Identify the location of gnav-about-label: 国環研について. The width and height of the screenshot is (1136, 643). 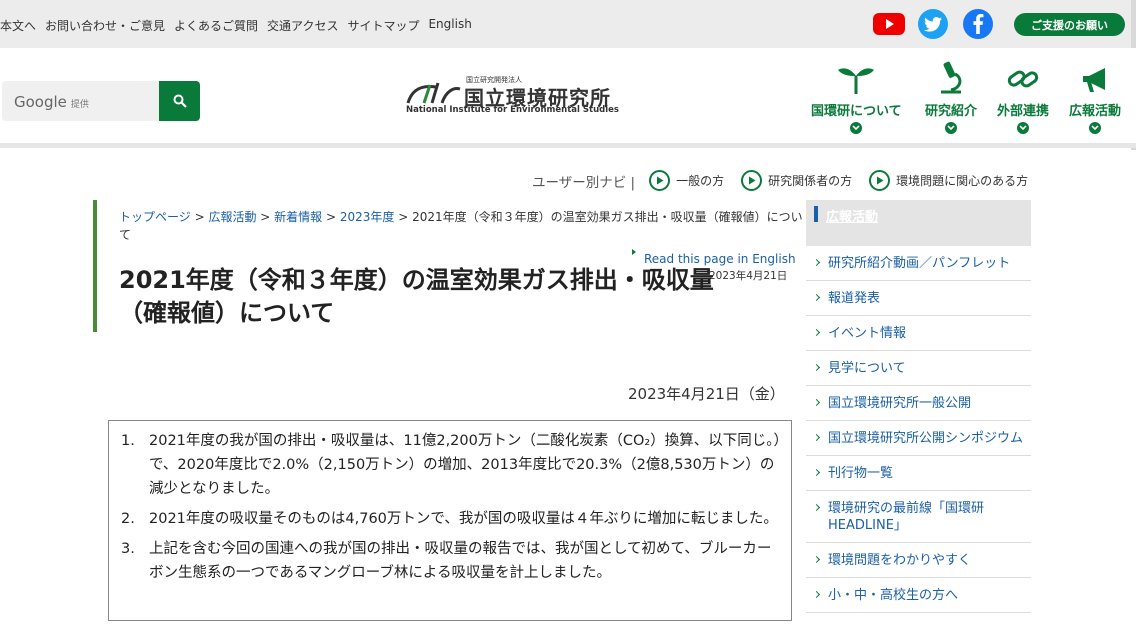
(856, 111).